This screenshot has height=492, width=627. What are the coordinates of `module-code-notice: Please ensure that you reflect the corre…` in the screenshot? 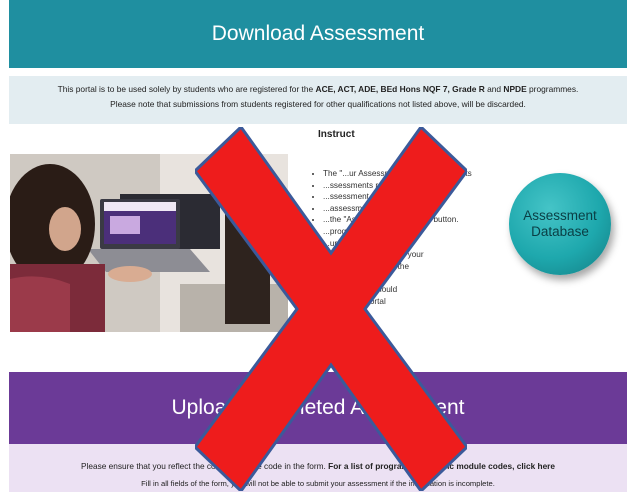 It's located at (318, 468).